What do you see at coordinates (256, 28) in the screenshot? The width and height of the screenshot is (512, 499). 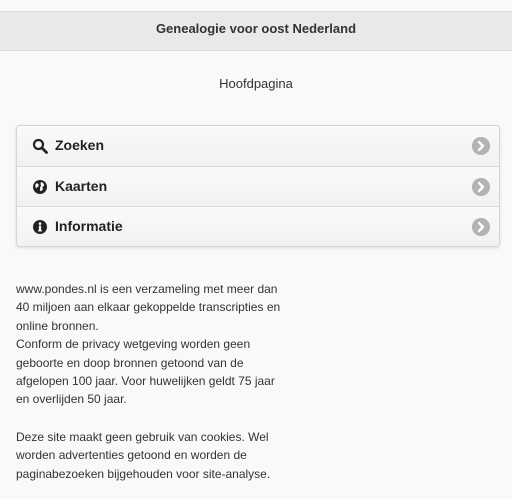 I see `page-title: Genealogie voor oost Nederland` at bounding box center [256, 28].